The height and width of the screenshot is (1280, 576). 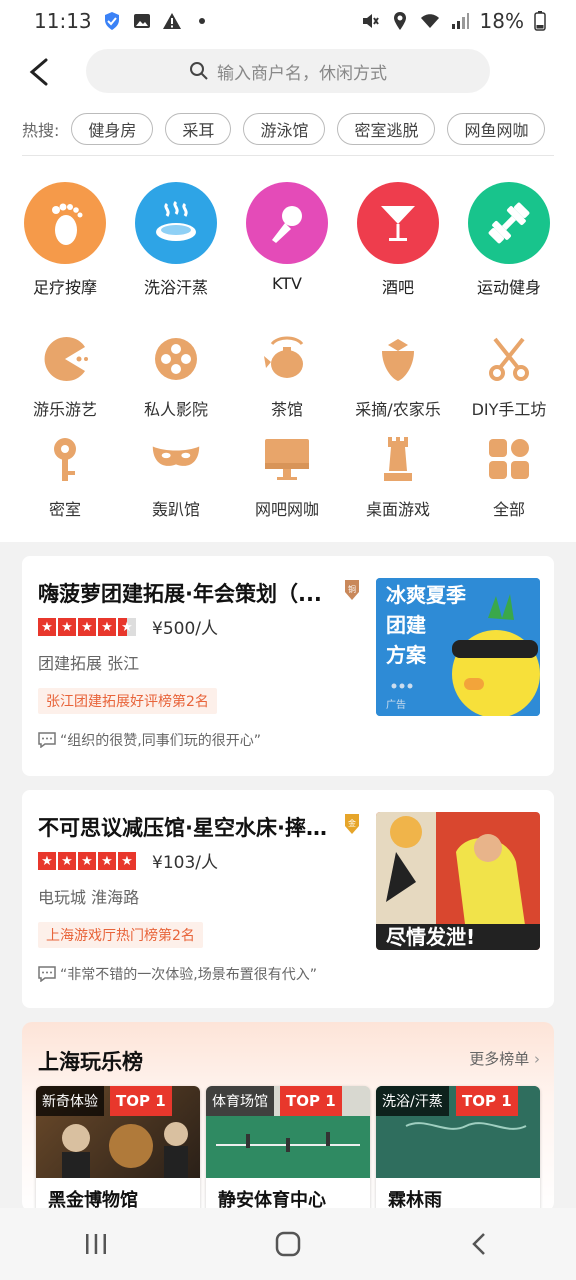 What do you see at coordinates (537, 1059) in the screenshot?
I see `chevron-right-icon: ›` at bounding box center [537, 1059].